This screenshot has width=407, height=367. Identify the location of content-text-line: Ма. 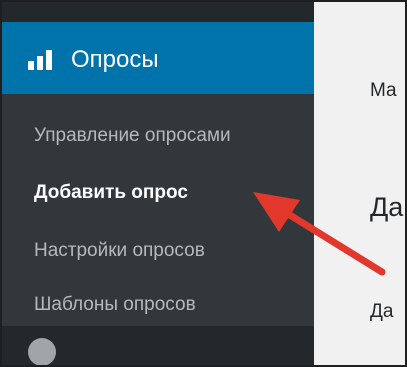
(383, 90).